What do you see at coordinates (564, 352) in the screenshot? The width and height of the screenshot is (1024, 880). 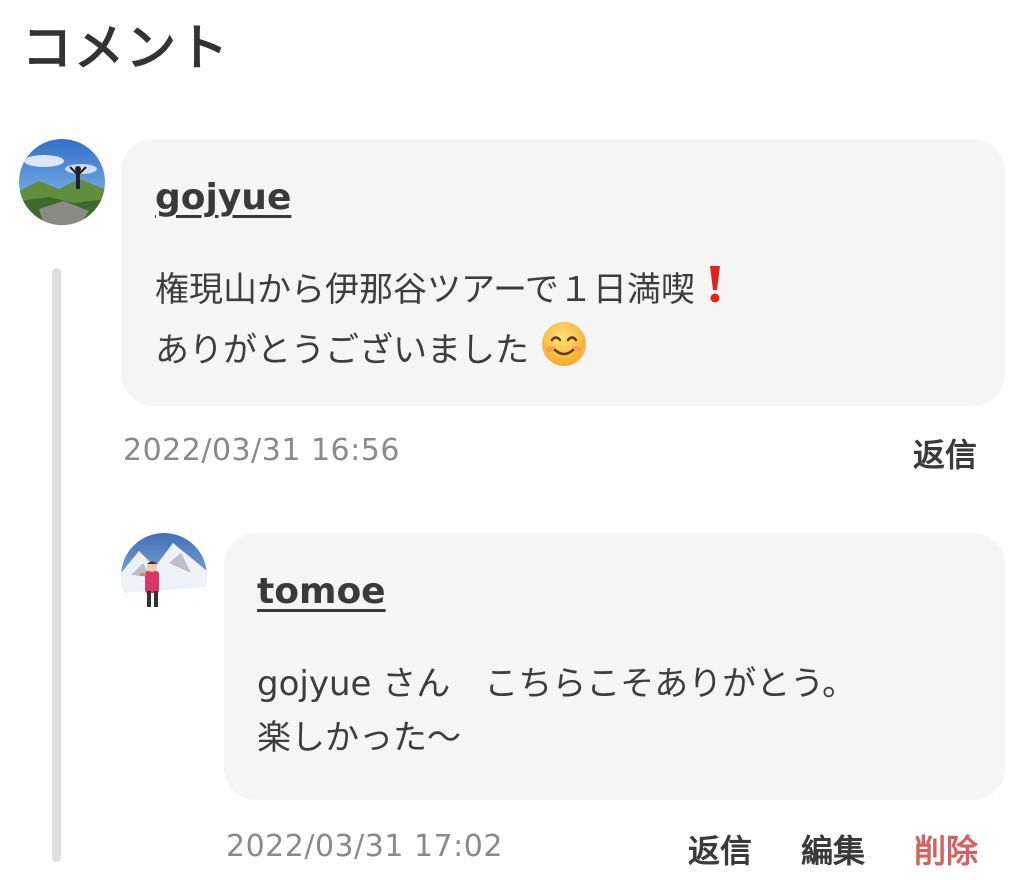 I see `smile-emoji-icon` at bounding box center [564, 352].